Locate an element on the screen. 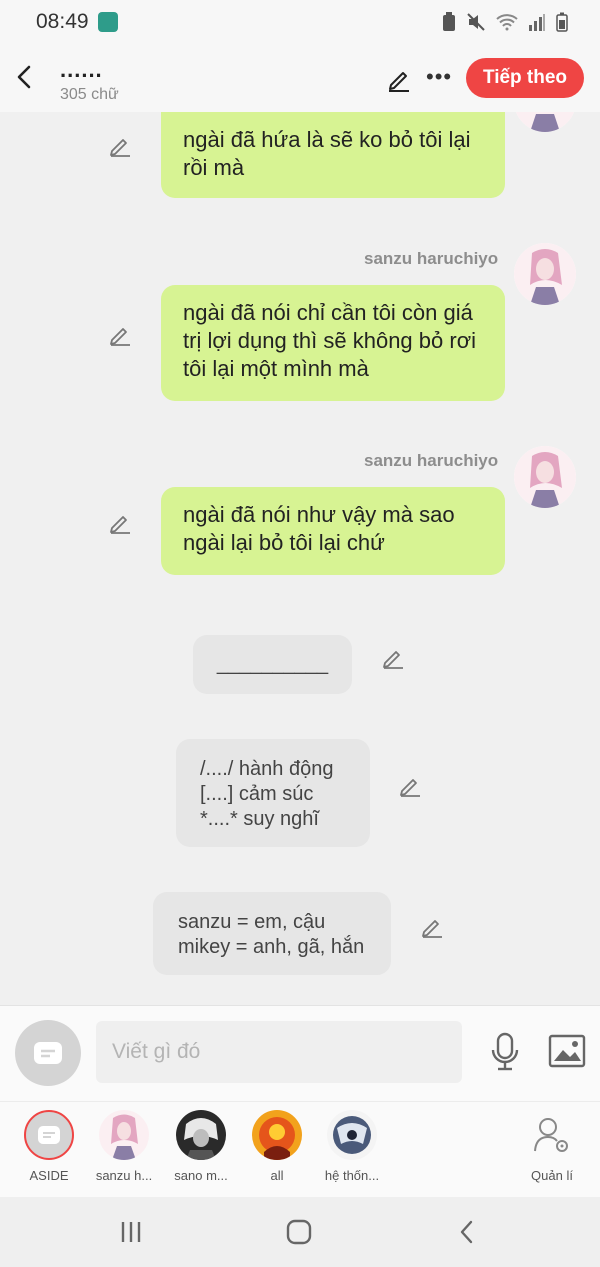  legend-line: *....* suy nghĩ is located at coordinates (259, 819).